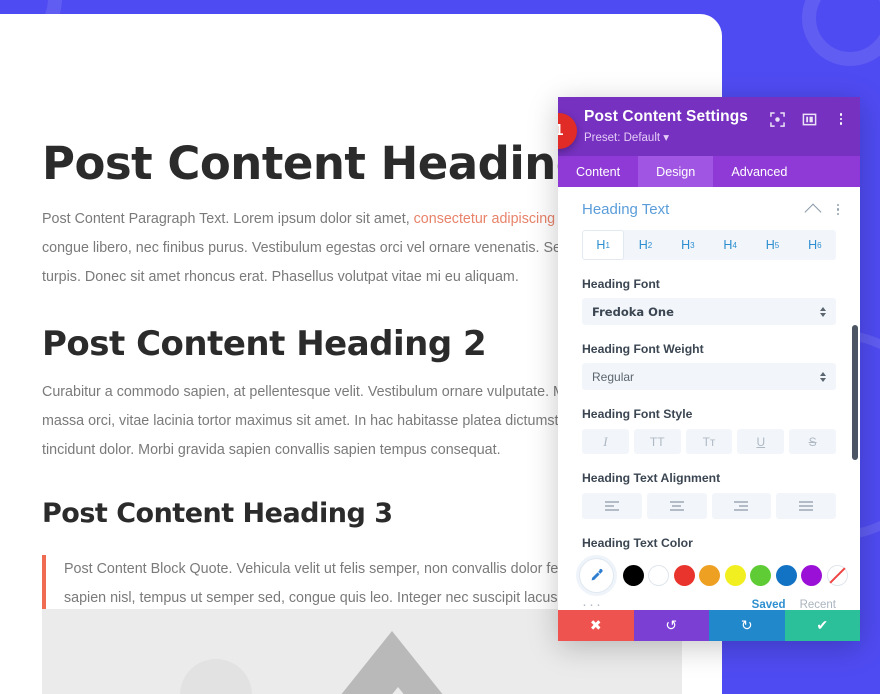 Image resolution: width=880 pixels, height=694 pixels. I want to click on heading-level-h3: H3, so click(688, 245).